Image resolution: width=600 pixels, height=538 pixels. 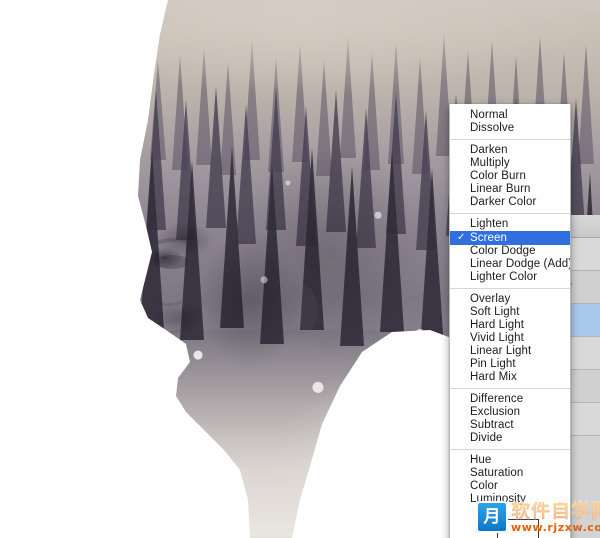 I want to click on menu-item-darken: Darken, so click(x=510, y=150).